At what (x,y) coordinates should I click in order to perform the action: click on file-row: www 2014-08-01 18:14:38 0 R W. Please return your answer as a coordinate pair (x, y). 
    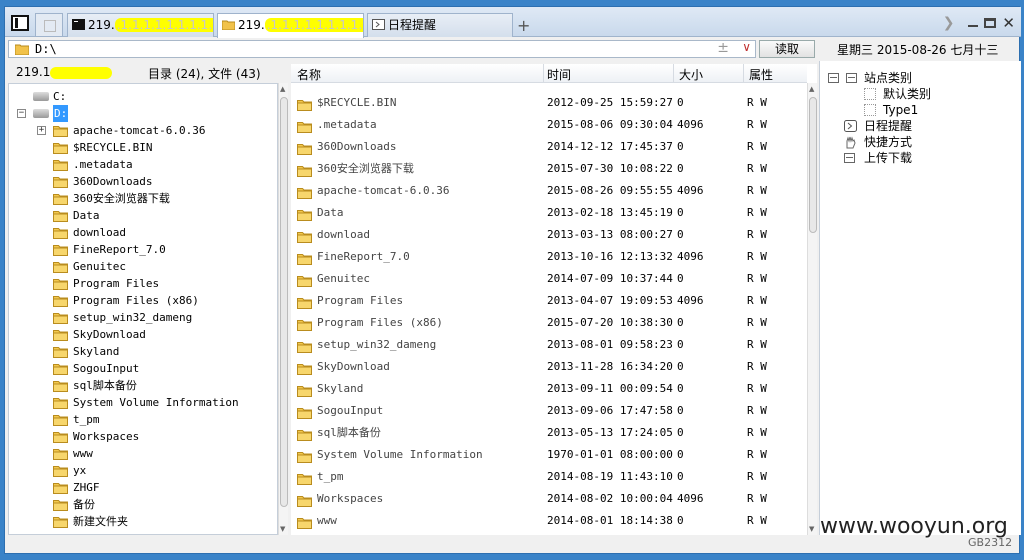
    Looking at the image, I should click on (549, 521).